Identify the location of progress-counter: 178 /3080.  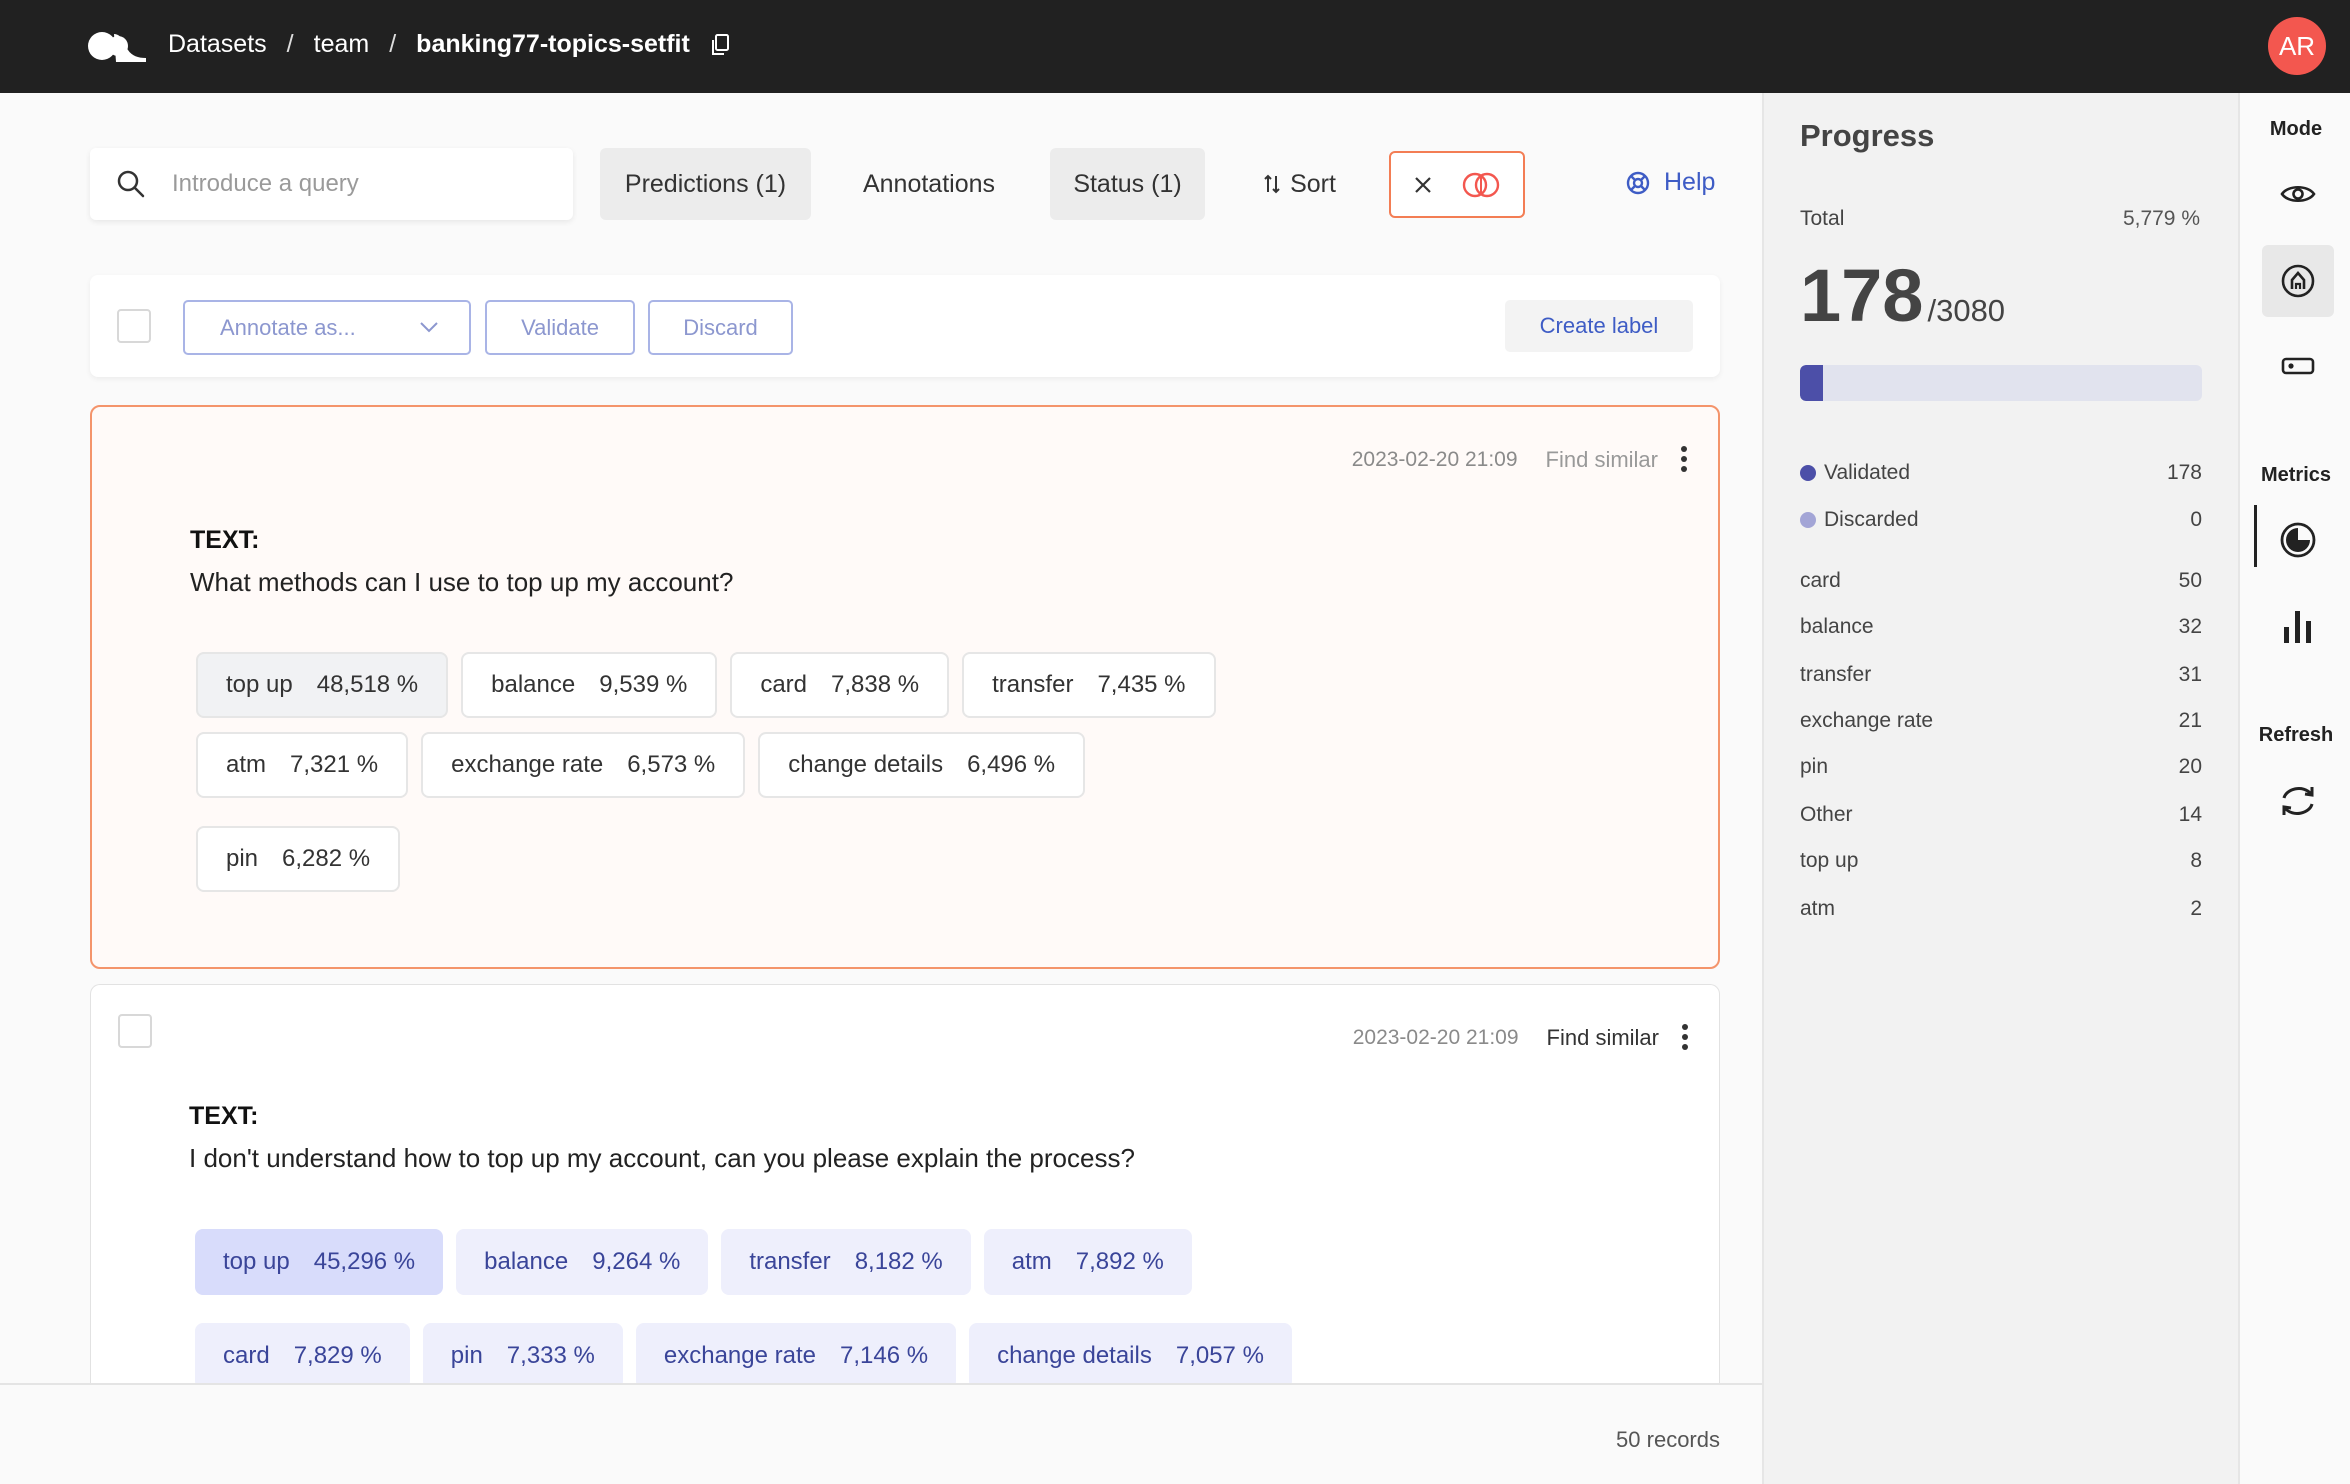
(1902, 295).